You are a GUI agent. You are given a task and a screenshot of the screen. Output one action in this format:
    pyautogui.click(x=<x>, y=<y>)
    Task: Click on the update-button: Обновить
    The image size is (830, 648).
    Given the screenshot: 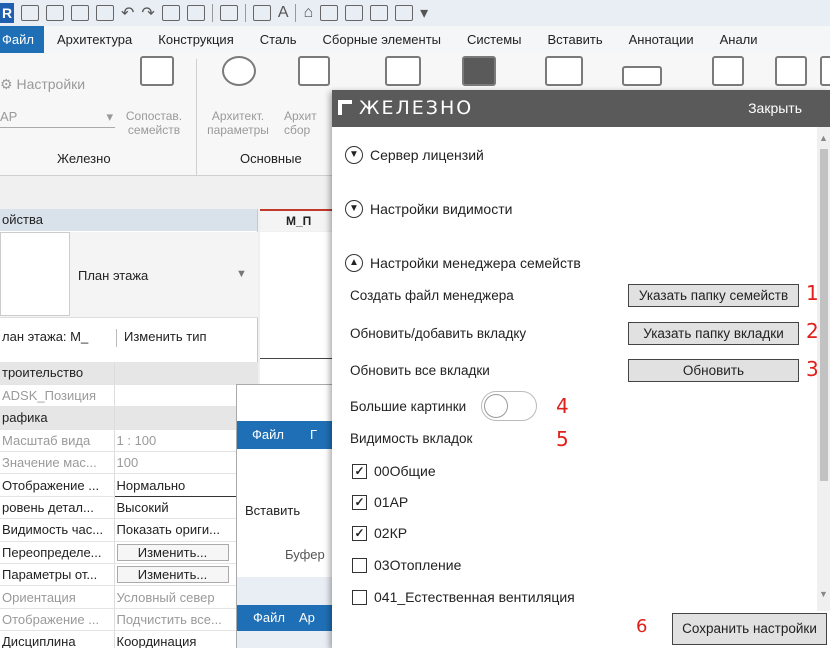 What is the action you would take?
    pyautogui.click(x=713, y=370)
    